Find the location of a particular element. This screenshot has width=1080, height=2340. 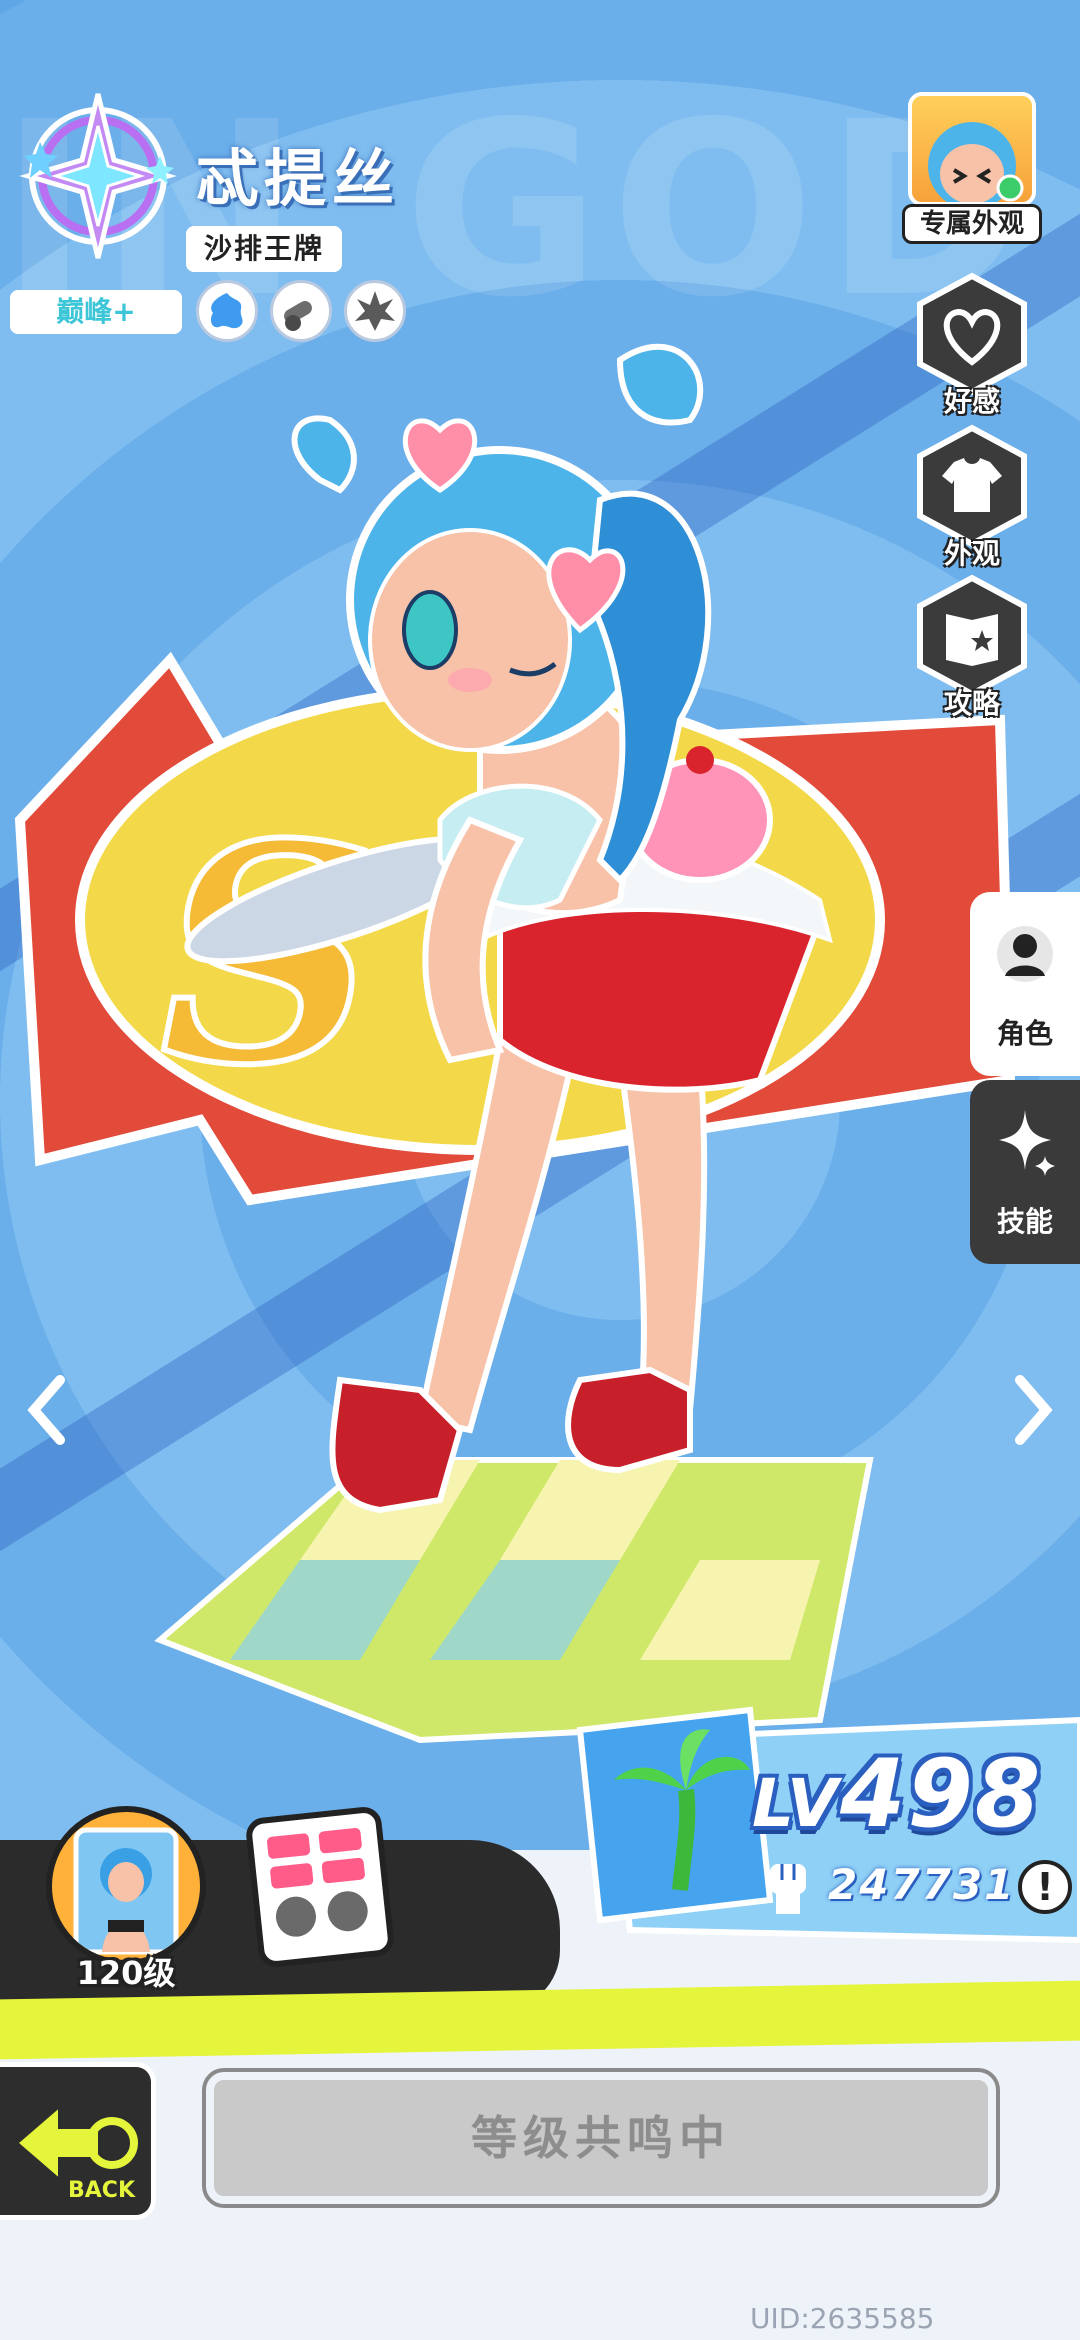

palm-tree-icon is located at coordinates (682, 1810).